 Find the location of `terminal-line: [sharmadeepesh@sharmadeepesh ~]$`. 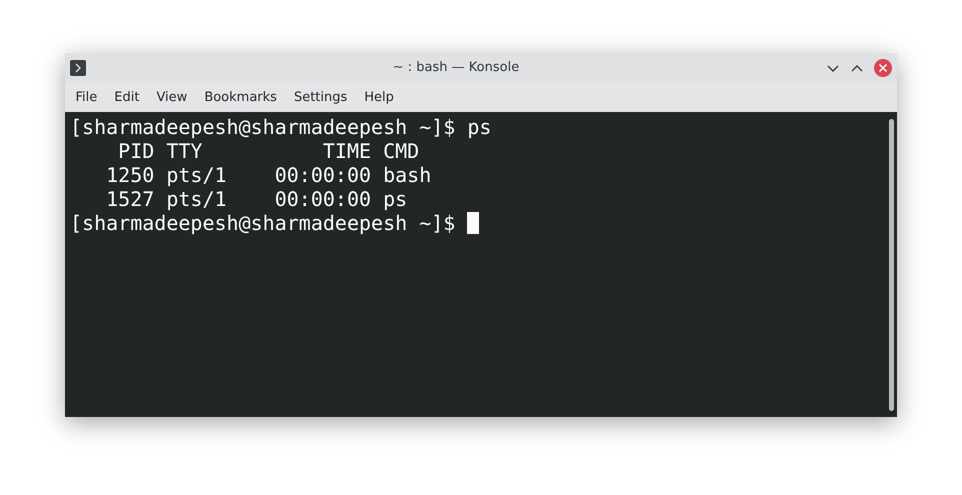

terminal-line: [sharmadeepesh@sharmadeepesh ~]$ is located at coordinates (263, 223).